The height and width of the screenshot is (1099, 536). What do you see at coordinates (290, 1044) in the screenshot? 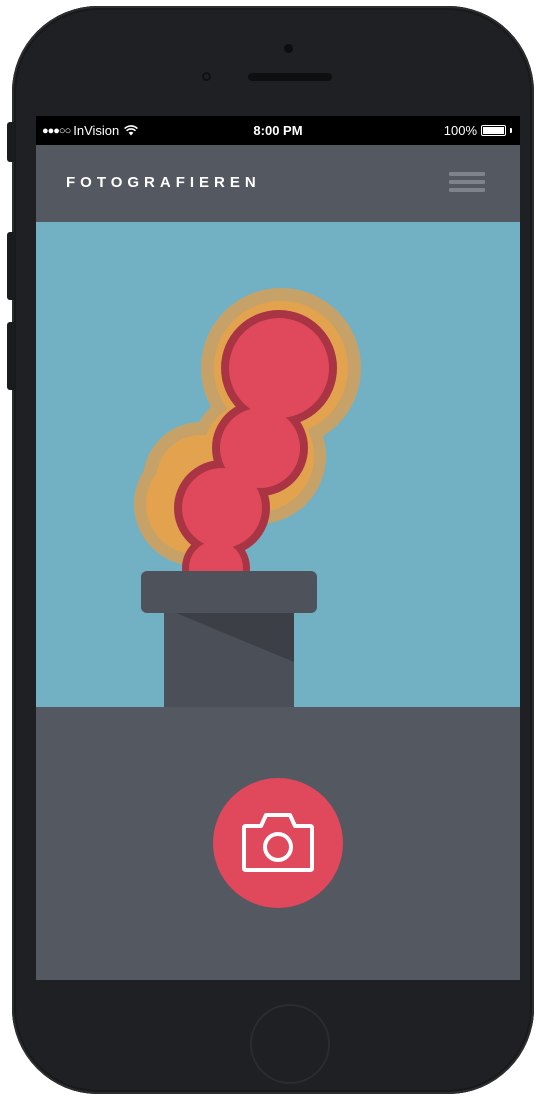
I see `home-button` at bounding box center [290, 1044].